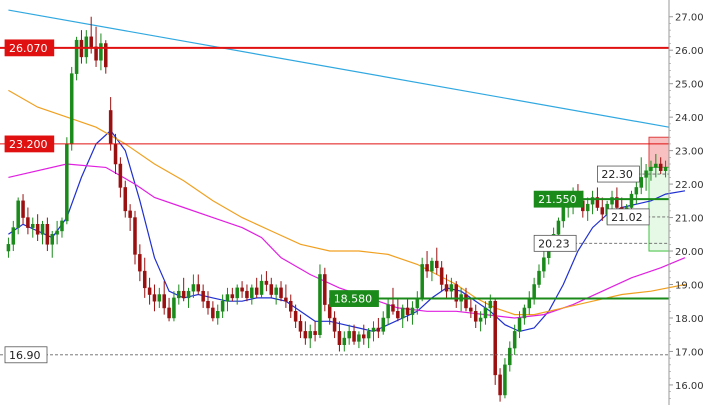 The image size is (720, 405). I want to click on axis-tick-label: 20.00, so click(689, 252).